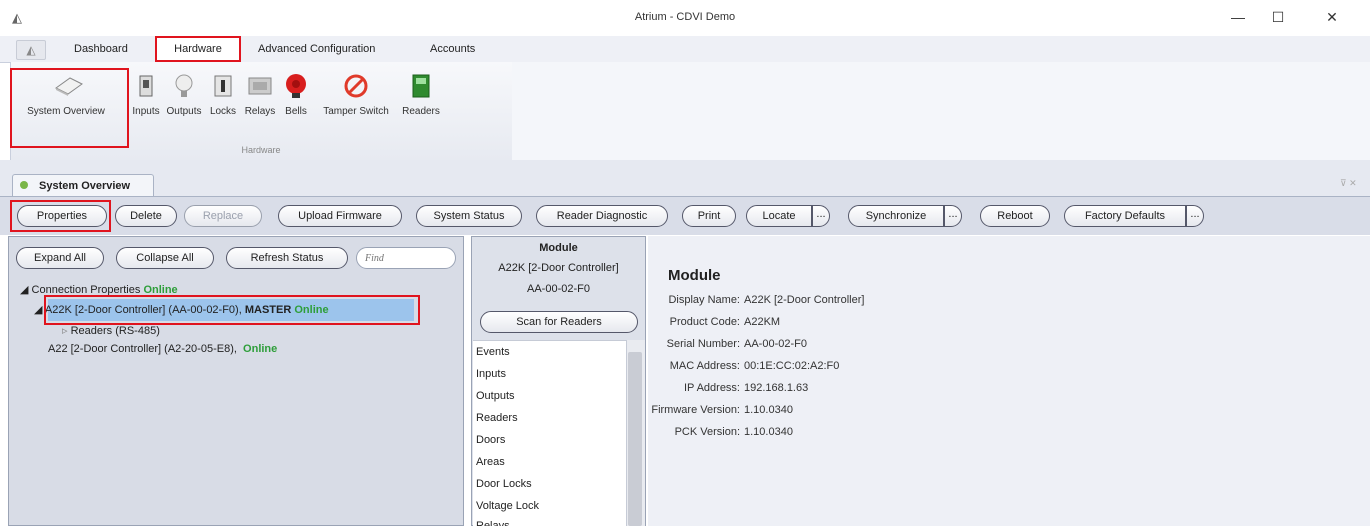 Image resolution: width=1370 pixels, height=527 pixels. I want to click on node-label: A22 [2-Door Controller] (A2-20-05-E8),, so click(142, 349).